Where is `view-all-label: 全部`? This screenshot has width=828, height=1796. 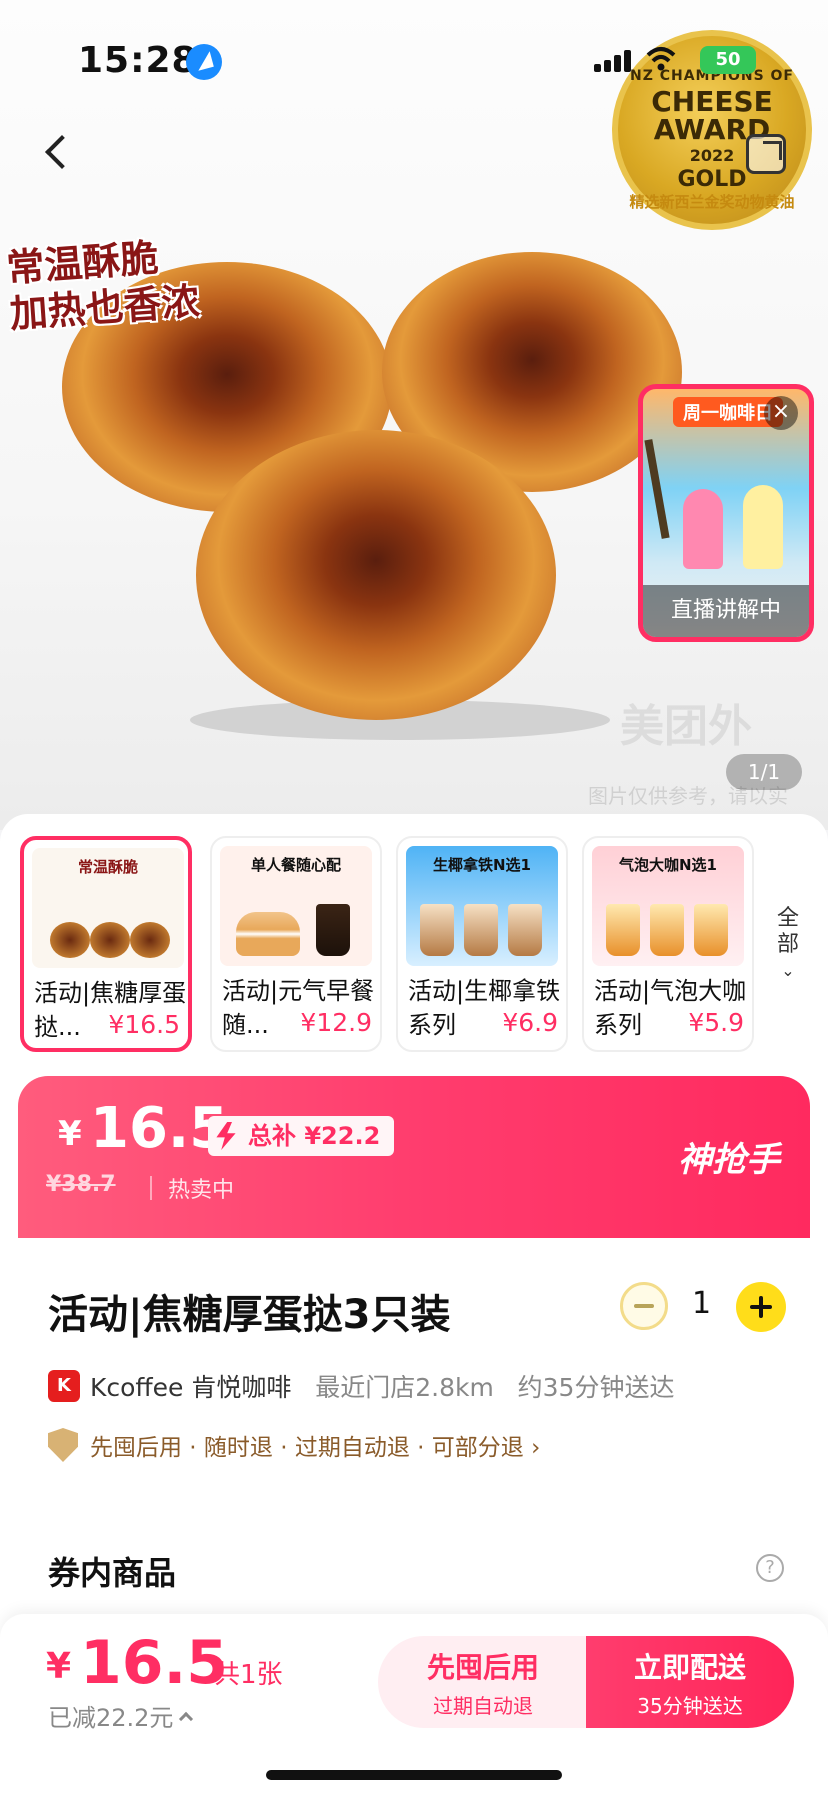 view-all-label: 全部 is located at coordinates (787, 931).